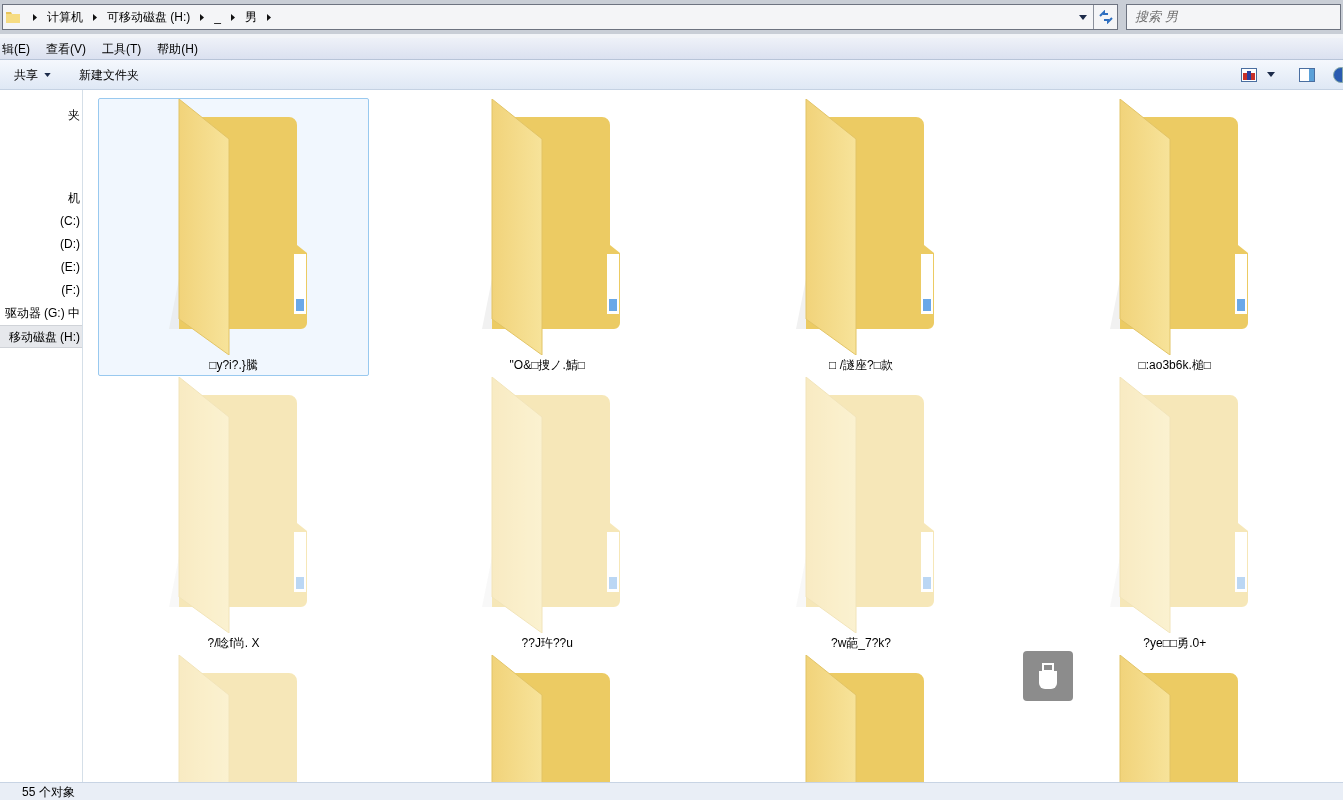 The image size is (1343, 800). Describe the element at coordinates (122, 48) in the screenshot. I see `menu-item: 工具(T)` at that location.